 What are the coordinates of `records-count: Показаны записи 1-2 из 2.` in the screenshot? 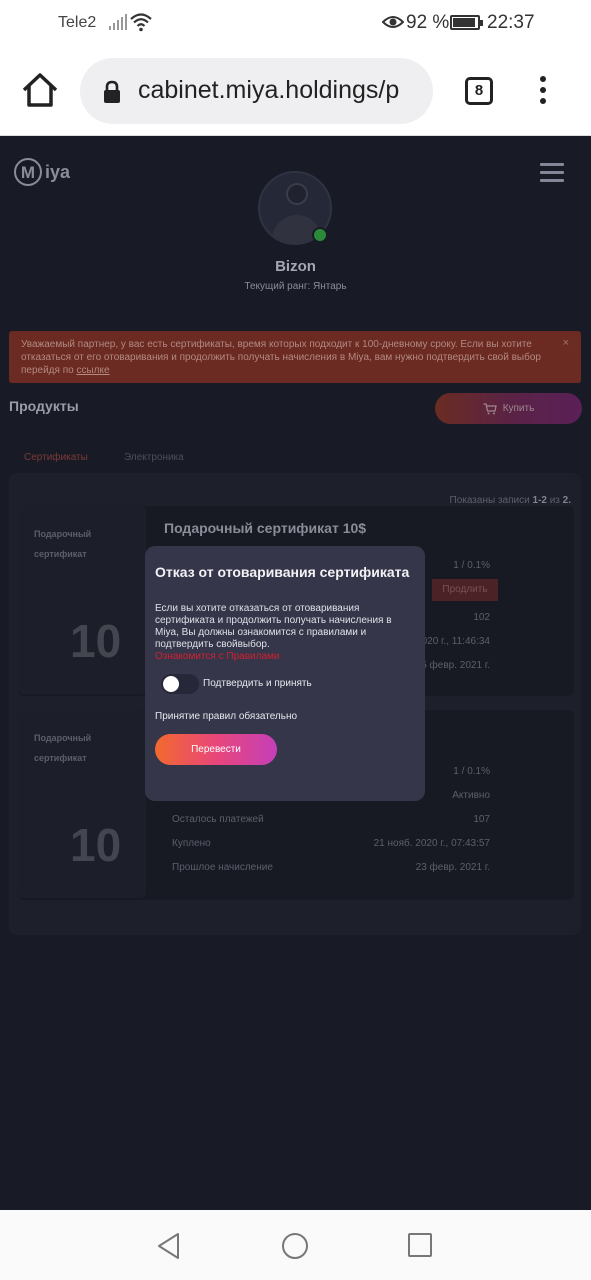 It's located at (510, 500).